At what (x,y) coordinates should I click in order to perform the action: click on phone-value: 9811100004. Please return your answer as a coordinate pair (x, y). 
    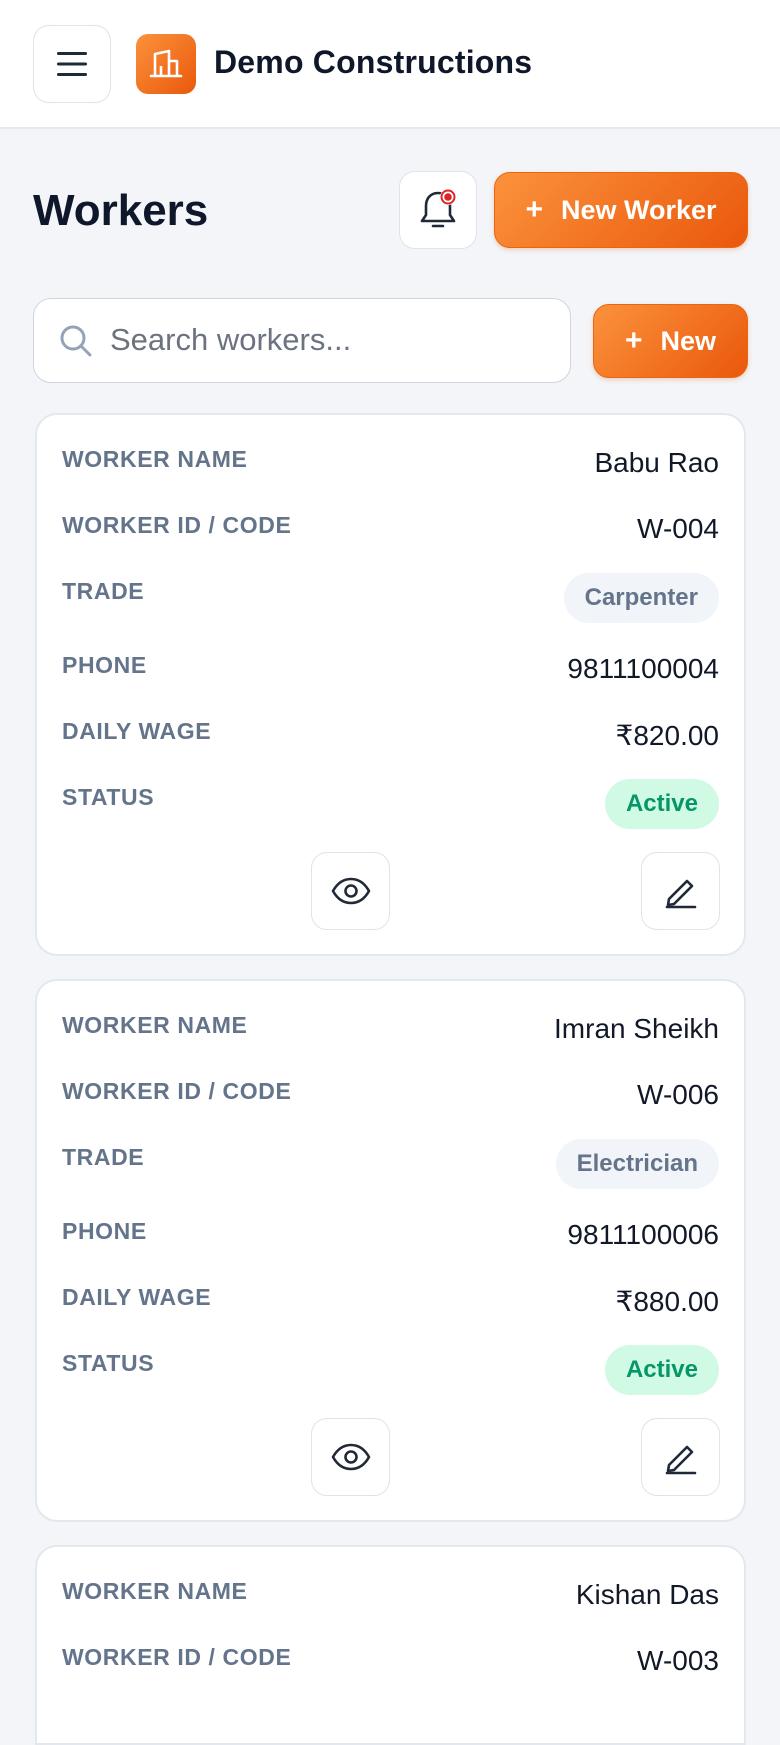
    Looking at the image, I should click on (643, 668).